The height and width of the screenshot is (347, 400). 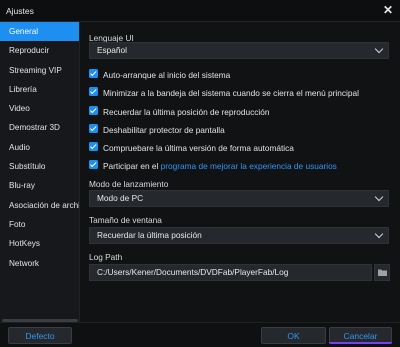 I want to click on title-bar: Ajustes ✕, so click(x=200, y=11).